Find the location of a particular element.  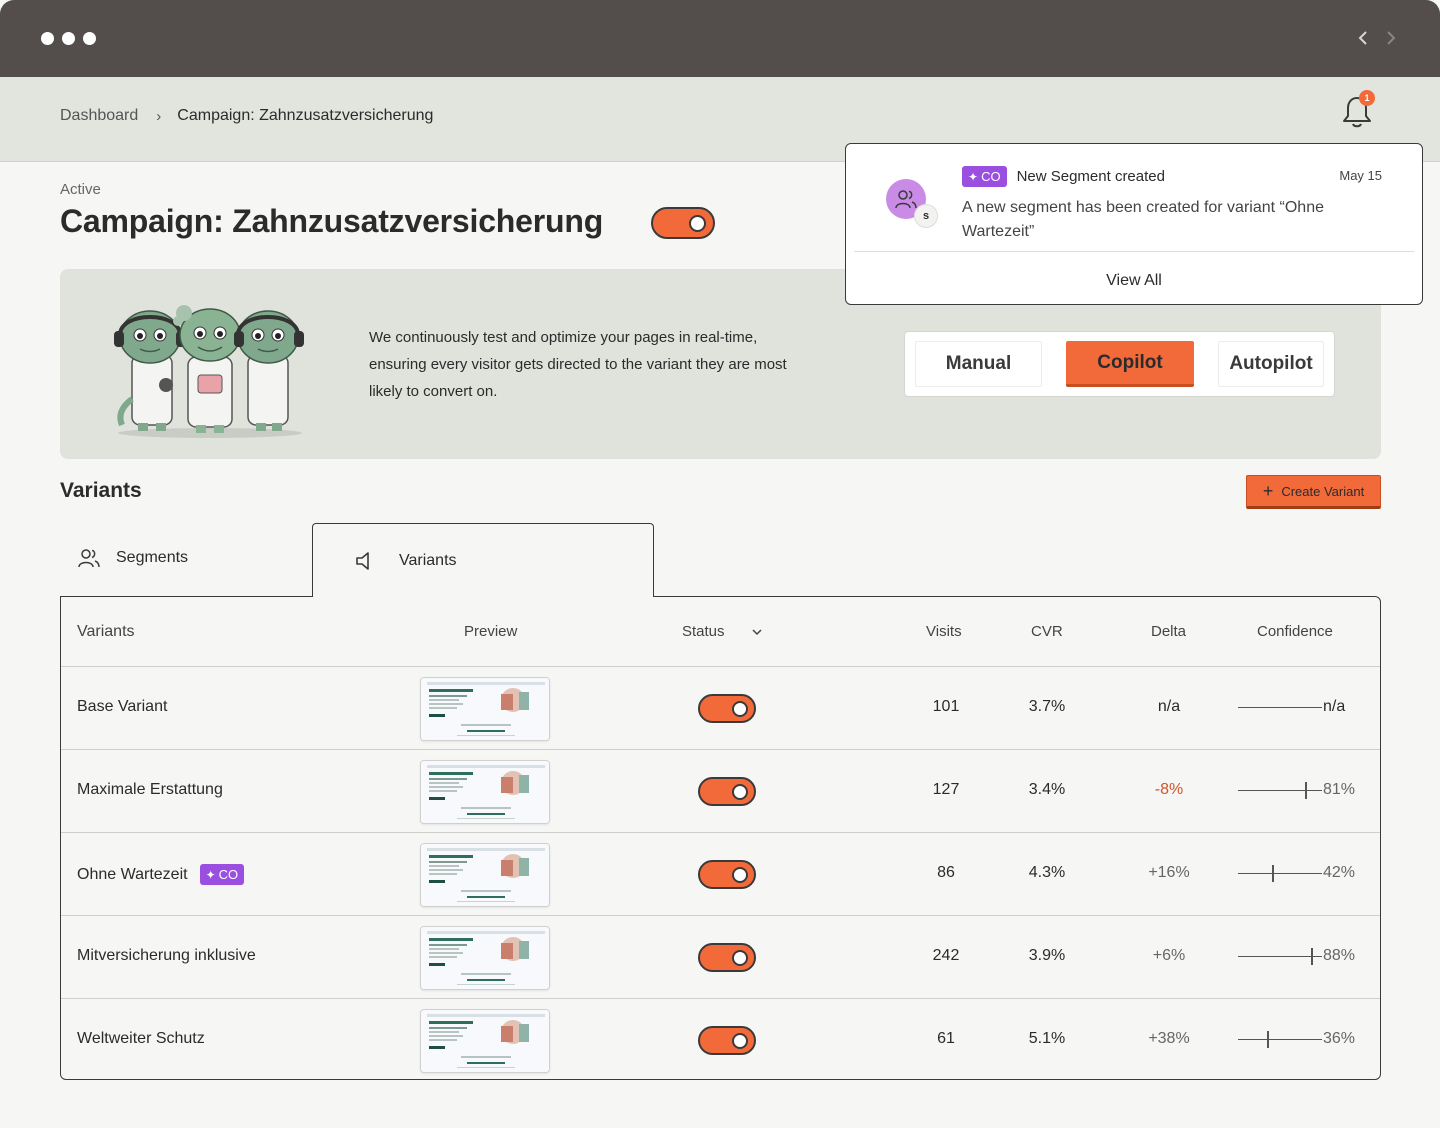

confidence-value: 36% is located at coordinates (1339, 1038).